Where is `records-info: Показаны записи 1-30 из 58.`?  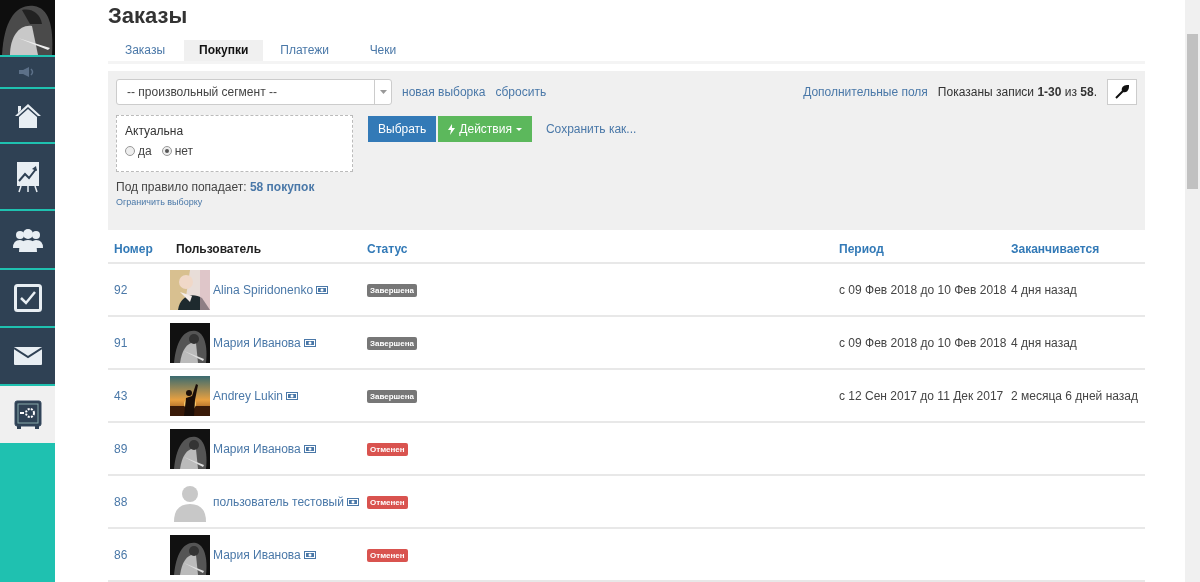
records-info: Показаны записи 1-30 из 58. is located at coordinates (1017, 92).